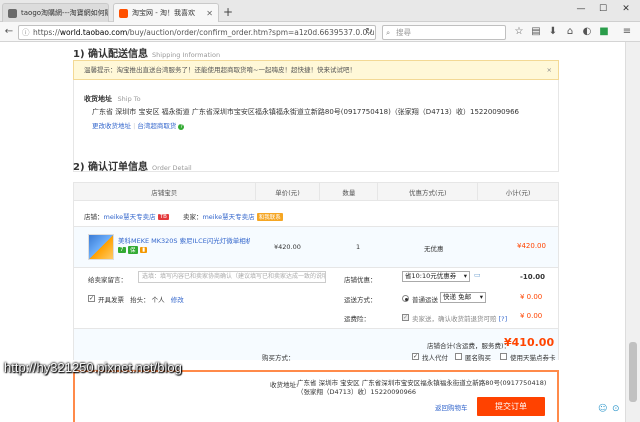  Describe the element at coordinates (26, 32) in the screenshot. I see `info-icon: ⓘ` at that location.